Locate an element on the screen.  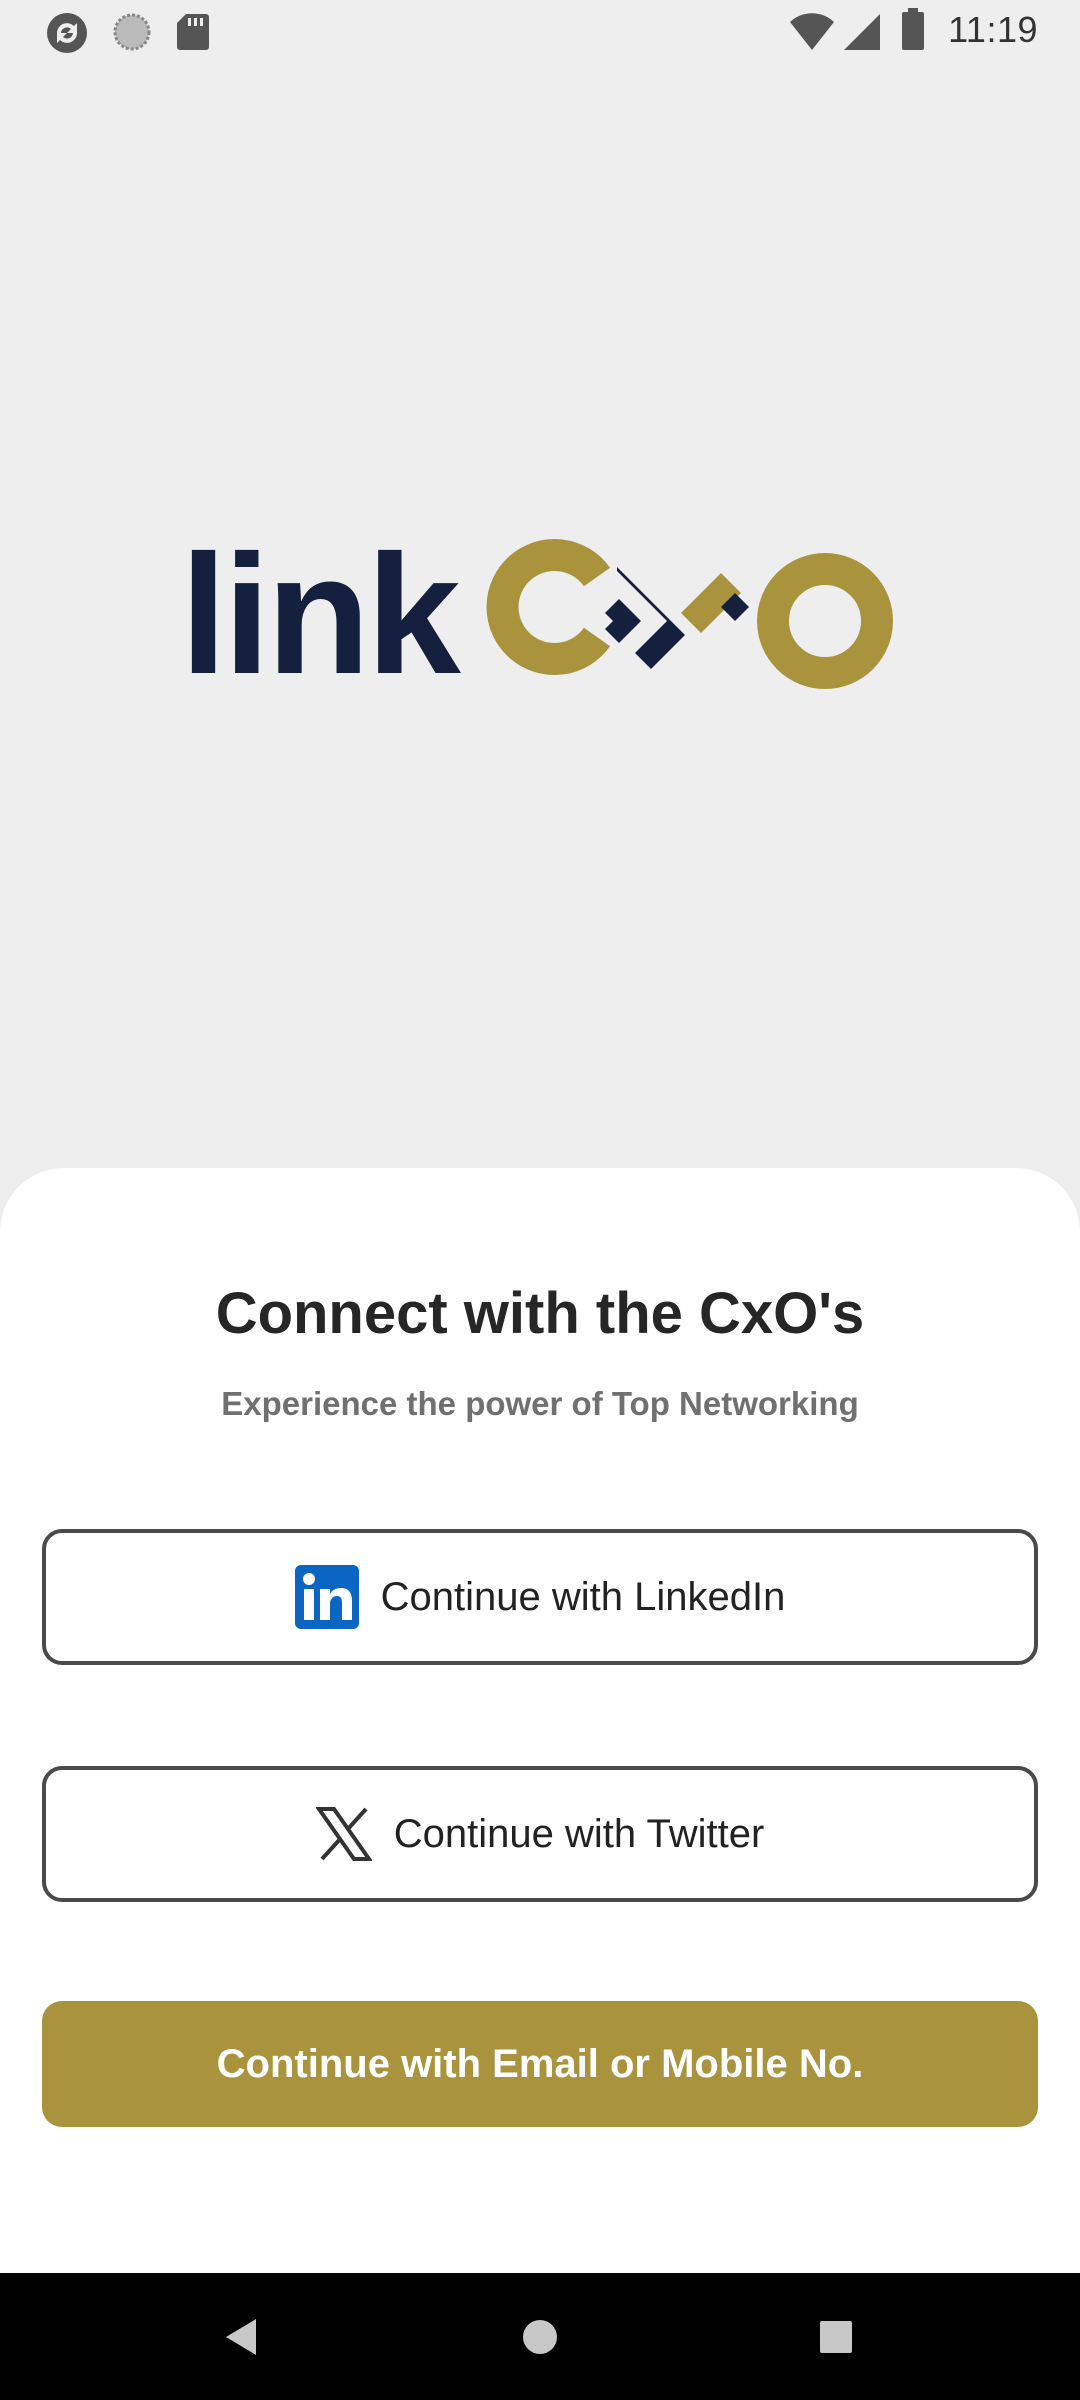
system-nav-bar is located at coordinates (540, 2336).